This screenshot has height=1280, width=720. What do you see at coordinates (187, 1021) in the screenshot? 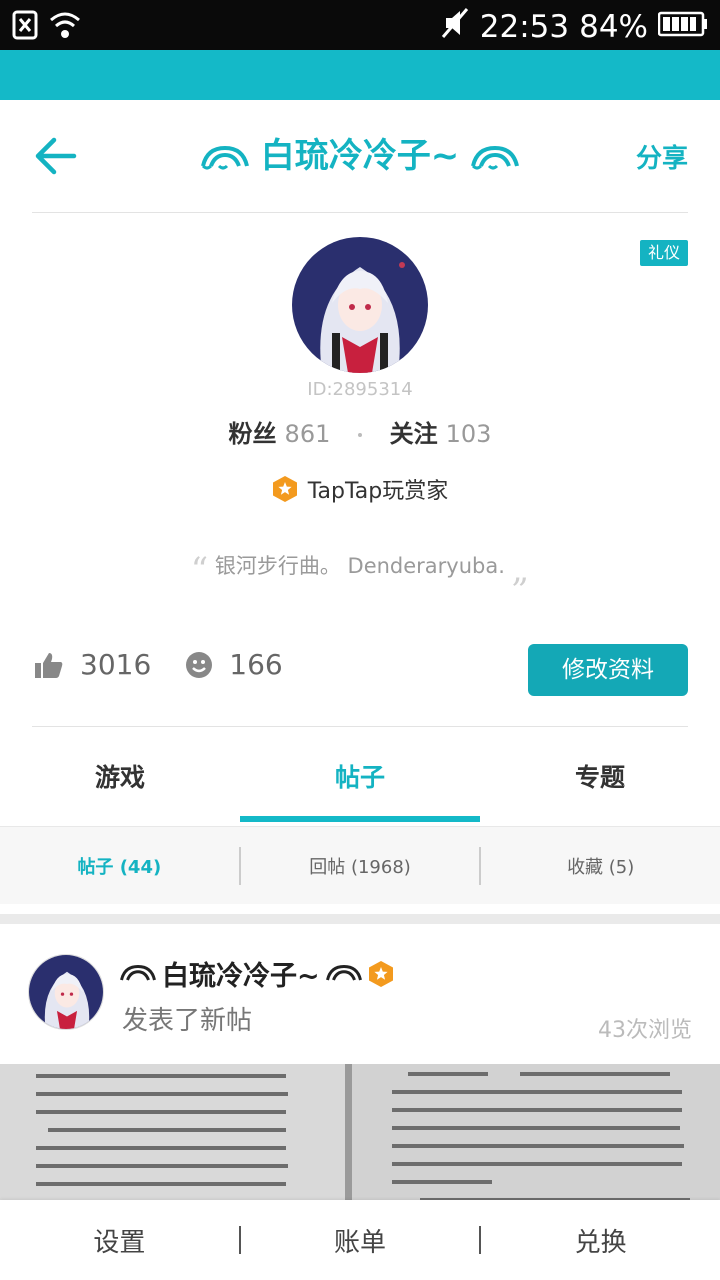
I see `post-action-text: 发表了新帖` at bounding box center [187, 1021].